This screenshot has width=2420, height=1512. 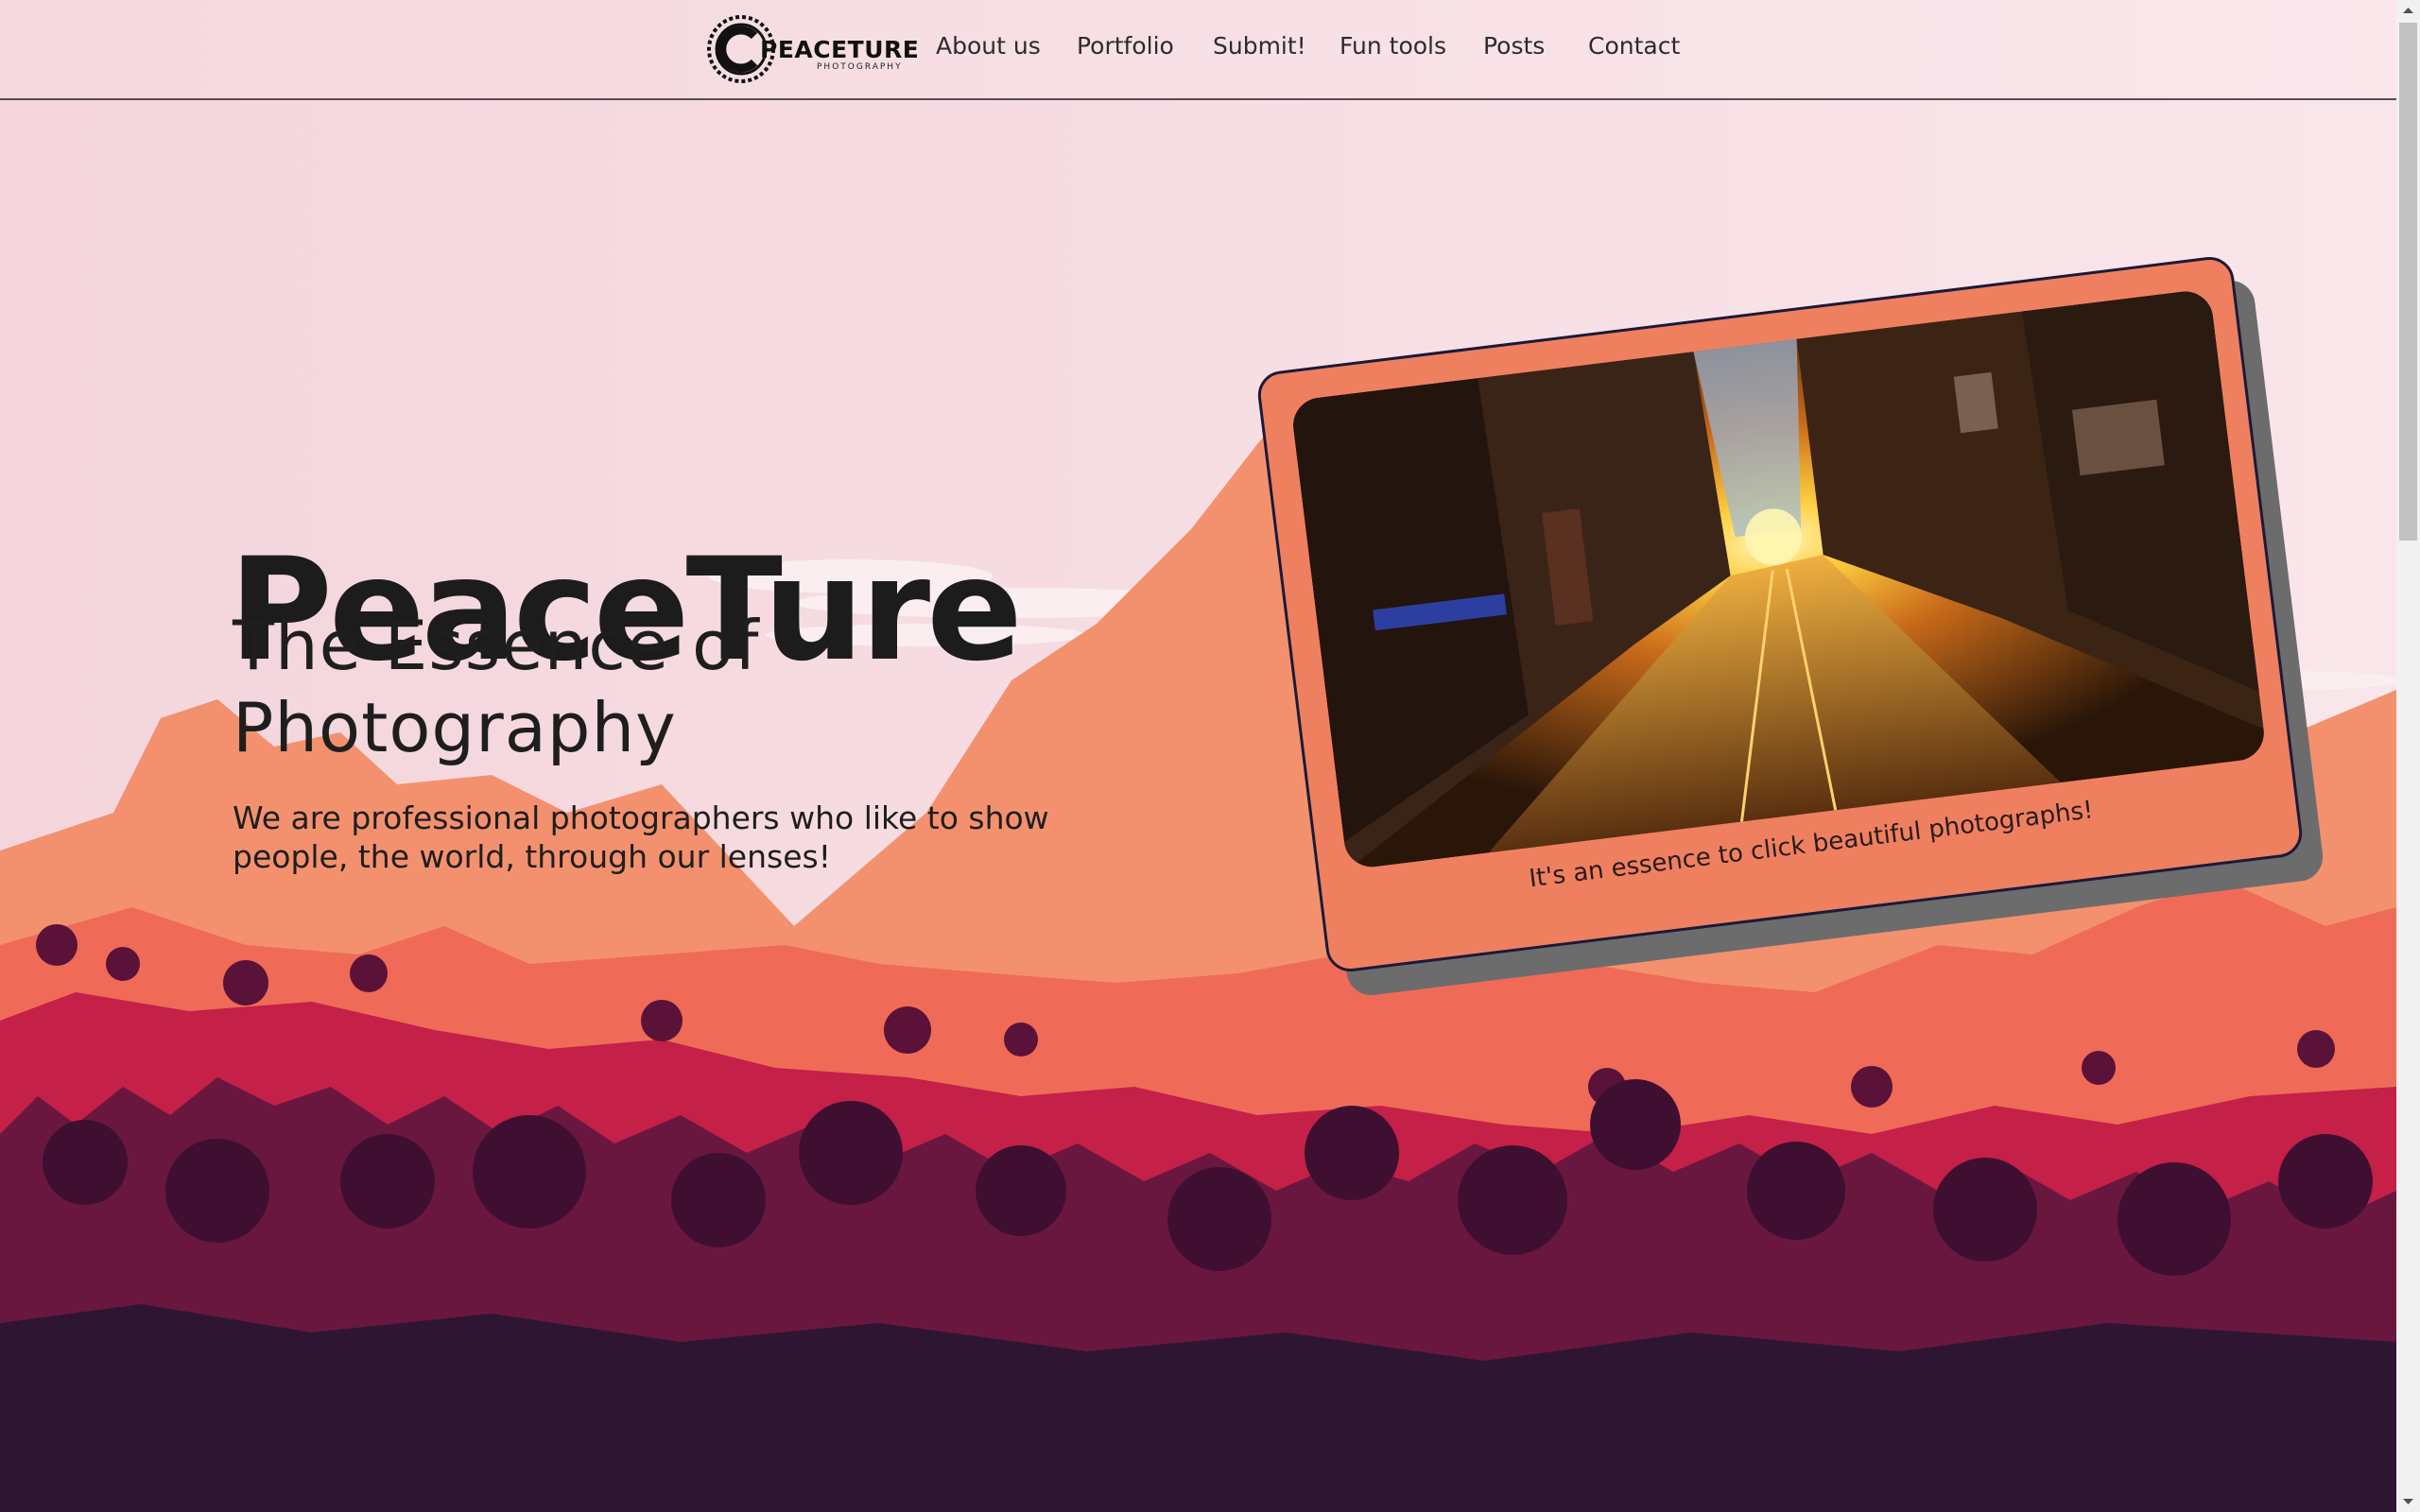 I want to click on scroll-up-arrow-icon, so click(x=2408, y=10).